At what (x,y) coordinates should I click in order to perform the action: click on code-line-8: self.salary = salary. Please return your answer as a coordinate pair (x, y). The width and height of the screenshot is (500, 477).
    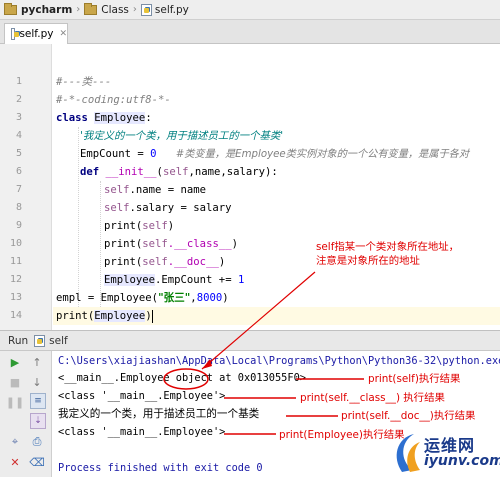
    Looking at the image, I should click on (302, 208).